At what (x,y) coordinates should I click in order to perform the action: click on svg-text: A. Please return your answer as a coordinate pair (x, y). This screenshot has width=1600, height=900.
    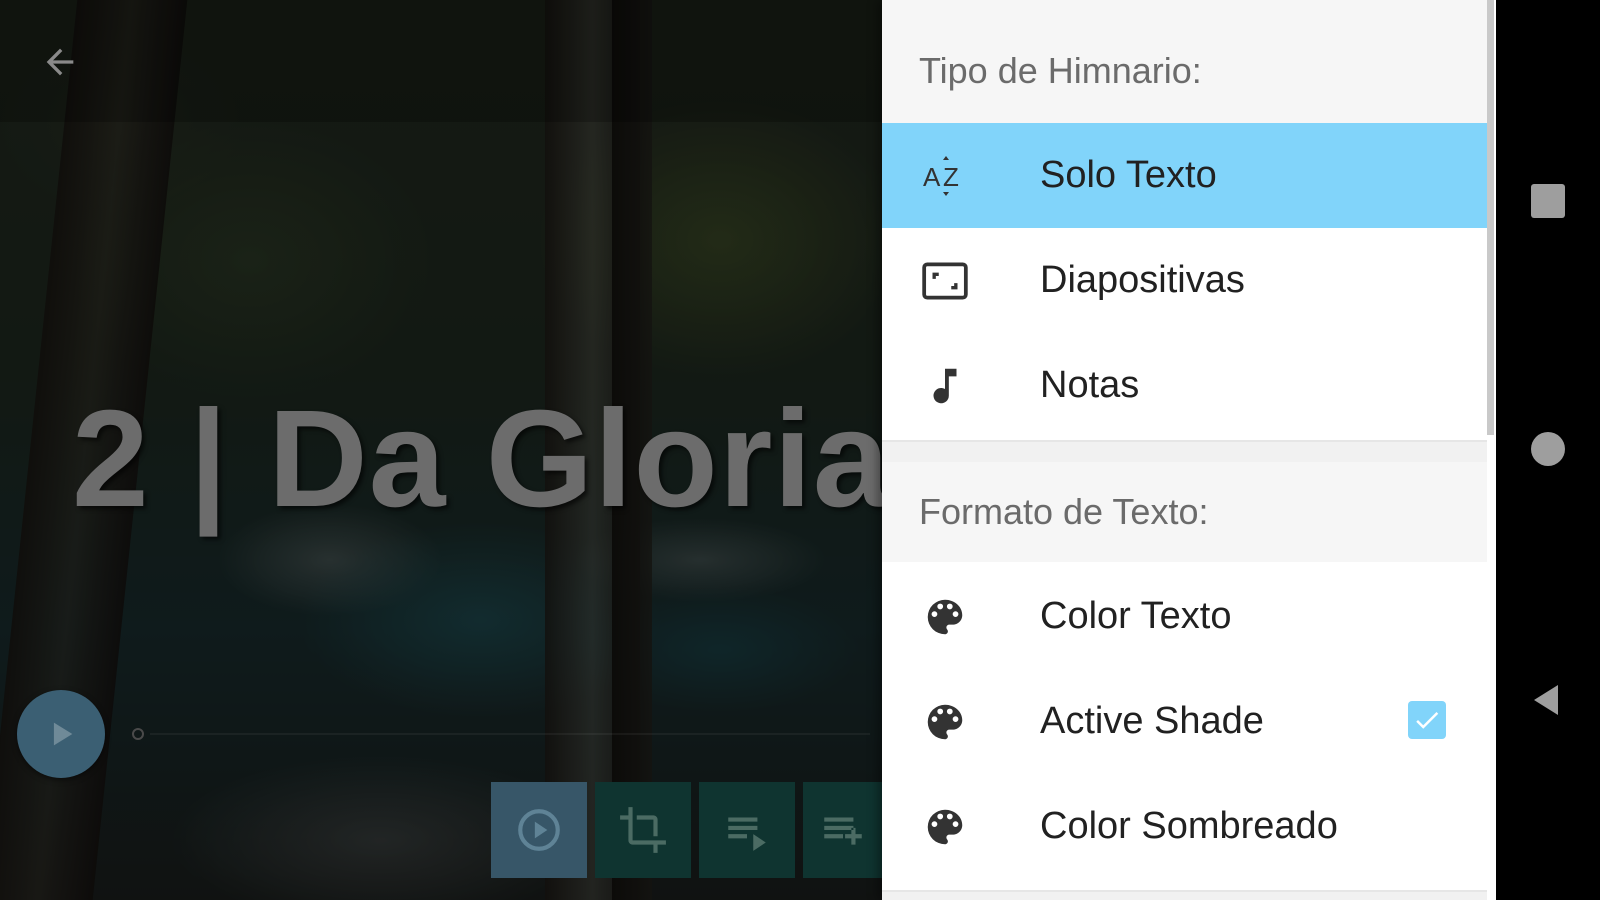
    Looking at the image, I should click on (932, 177).